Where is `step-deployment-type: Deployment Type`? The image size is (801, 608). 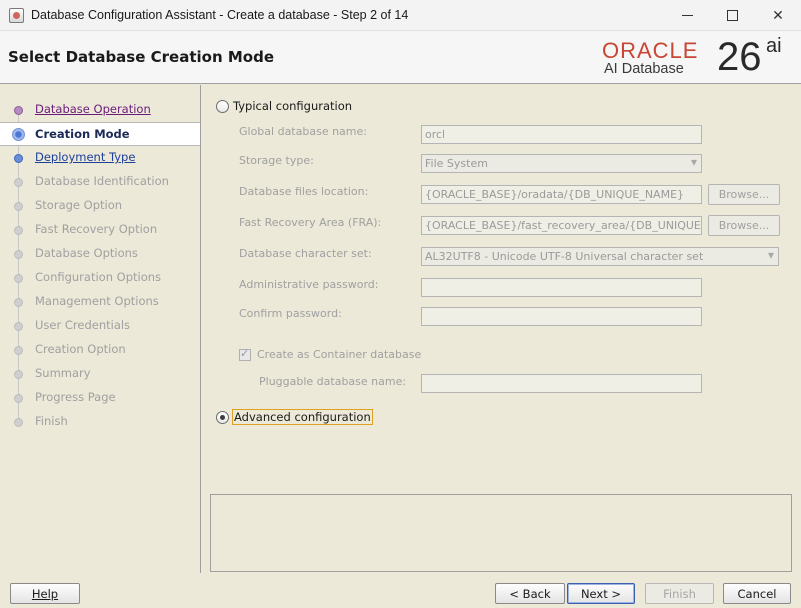 step-deployment-type: Deployment Type is located at coordinates (100, 158).